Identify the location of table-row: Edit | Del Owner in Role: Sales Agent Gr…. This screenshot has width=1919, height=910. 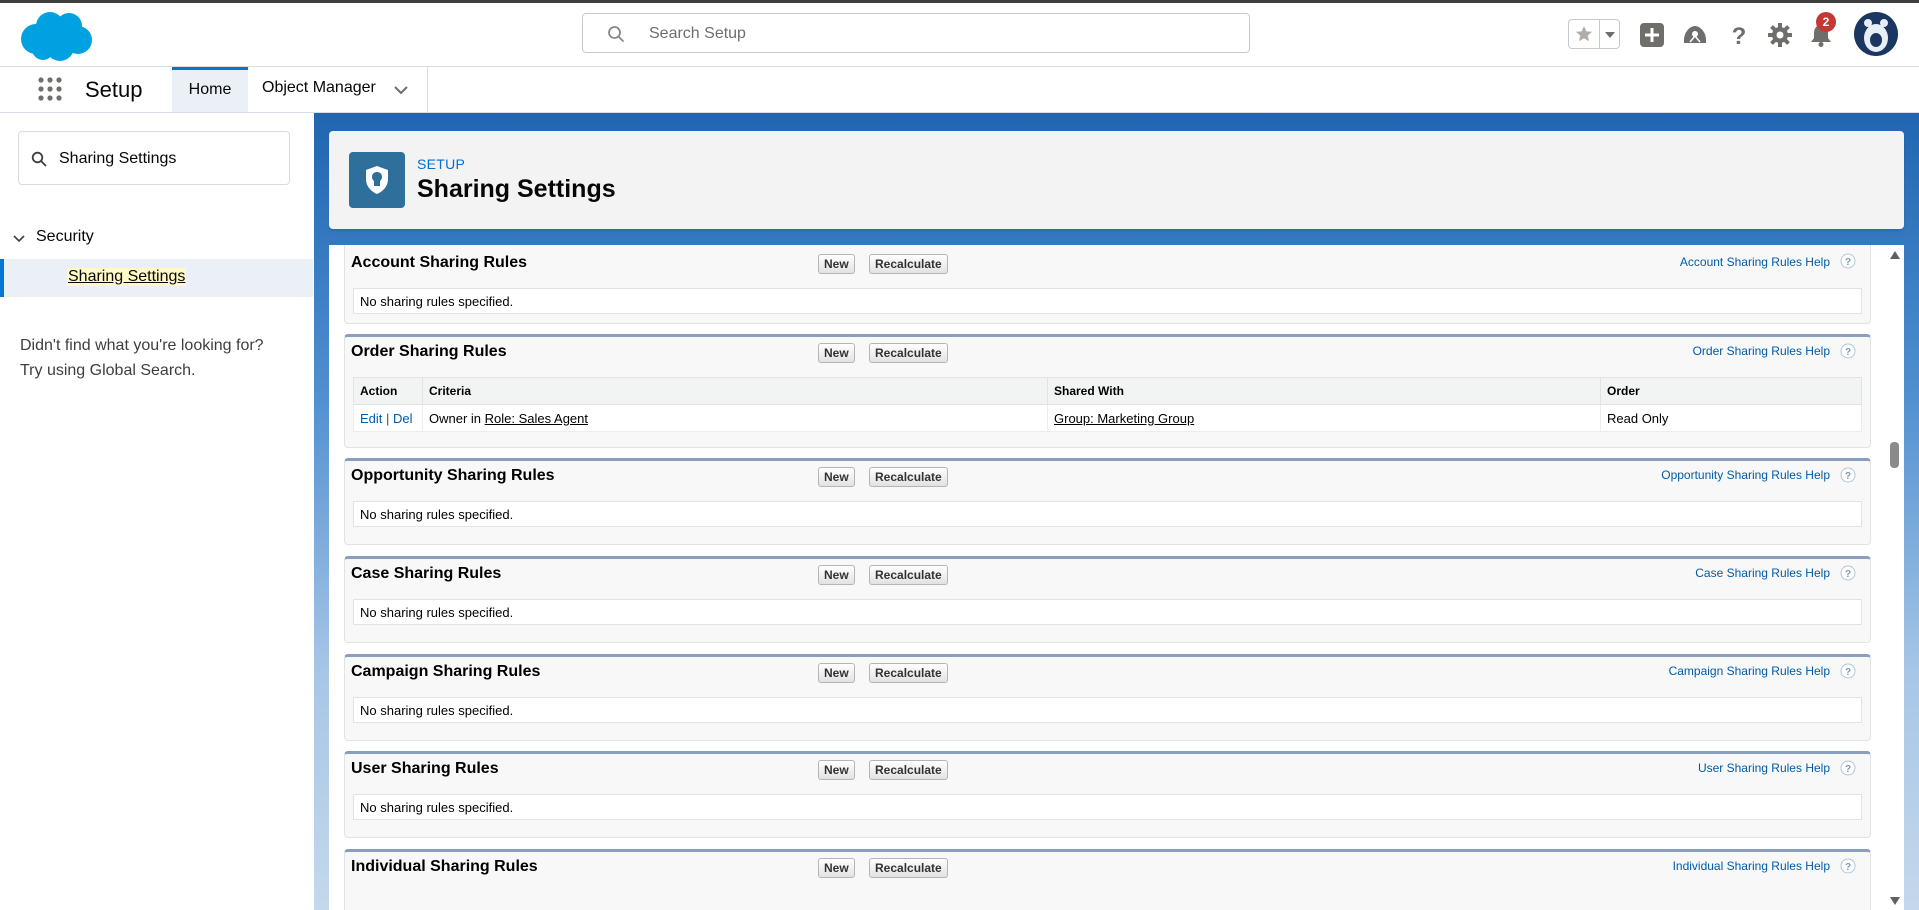
(1107, 418).